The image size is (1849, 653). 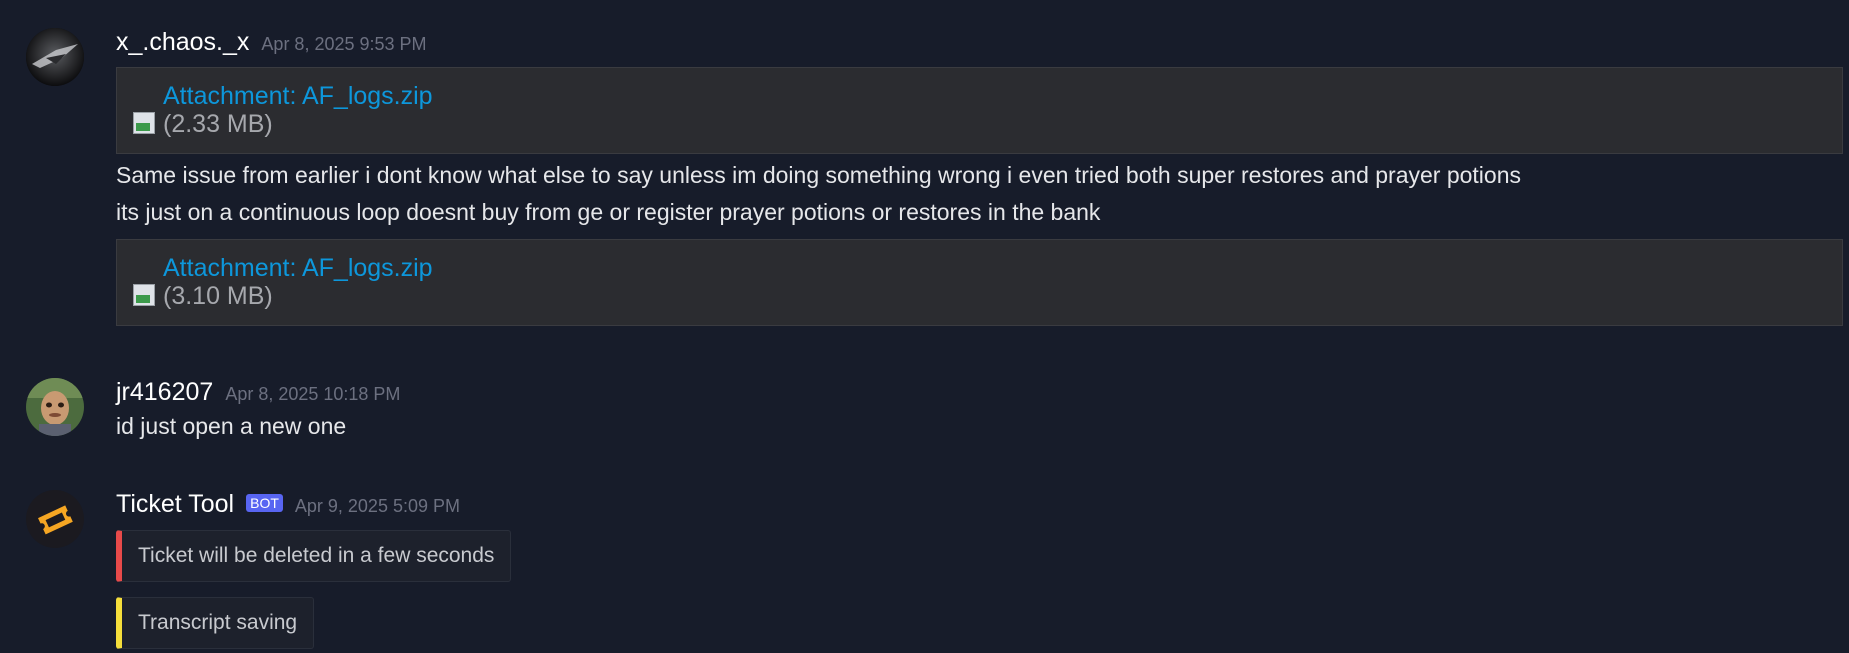 What do you see at coordinates (377, 506) in the screenshot?
I see `timestamp: Apr 9, 2025 5:09 PM` at bounding box center [377, 506].